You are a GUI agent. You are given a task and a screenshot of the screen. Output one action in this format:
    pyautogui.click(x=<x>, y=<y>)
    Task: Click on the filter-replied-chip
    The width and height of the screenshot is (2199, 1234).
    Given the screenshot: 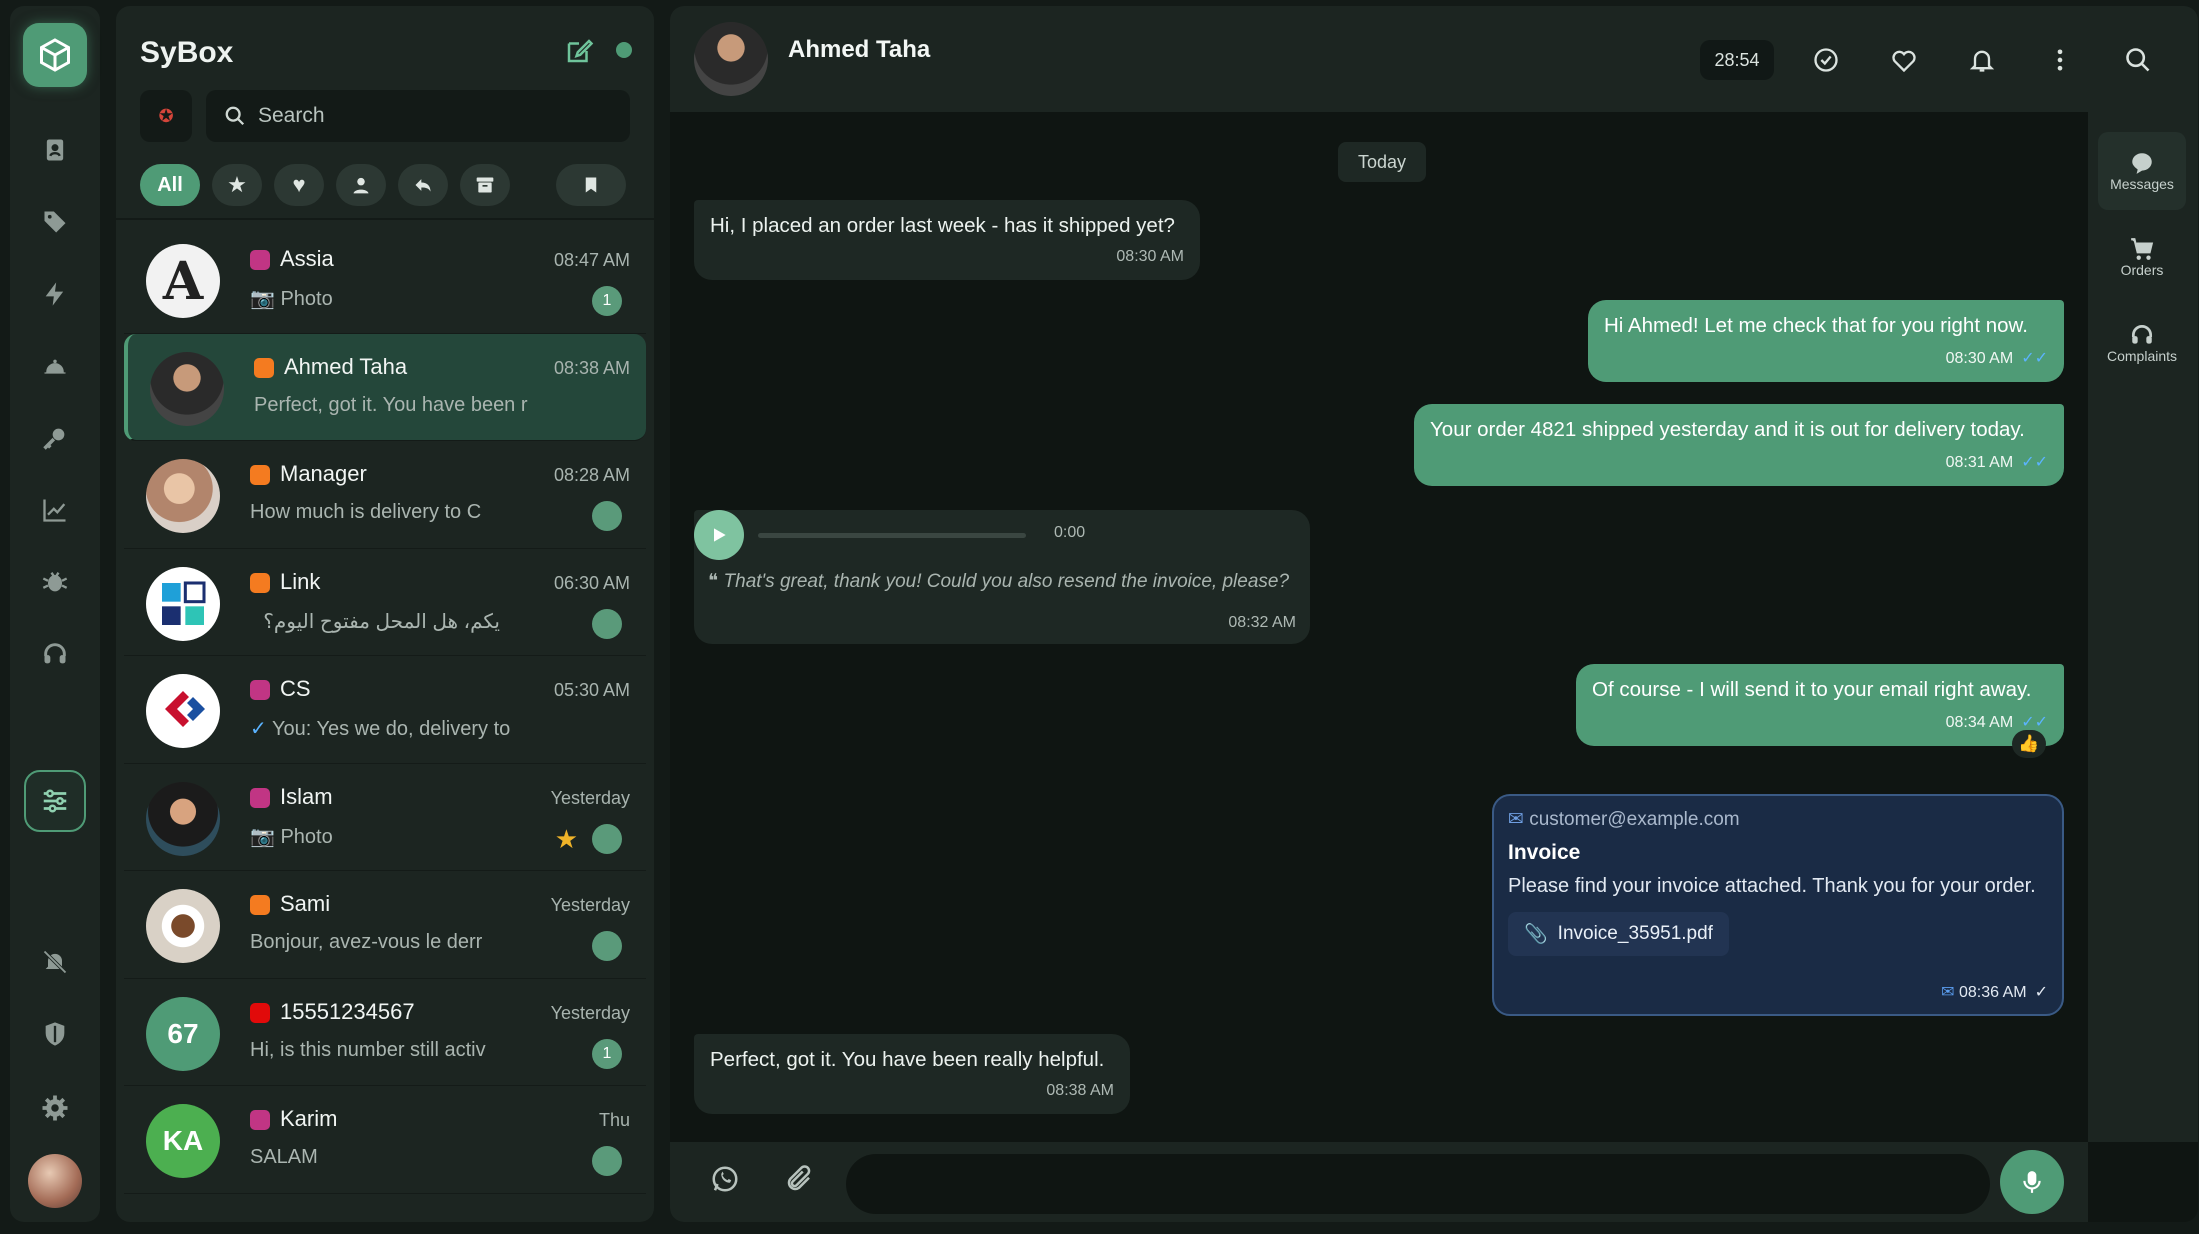 What is the action you would take?
    pyautogui.click(x=423, y=185)
    